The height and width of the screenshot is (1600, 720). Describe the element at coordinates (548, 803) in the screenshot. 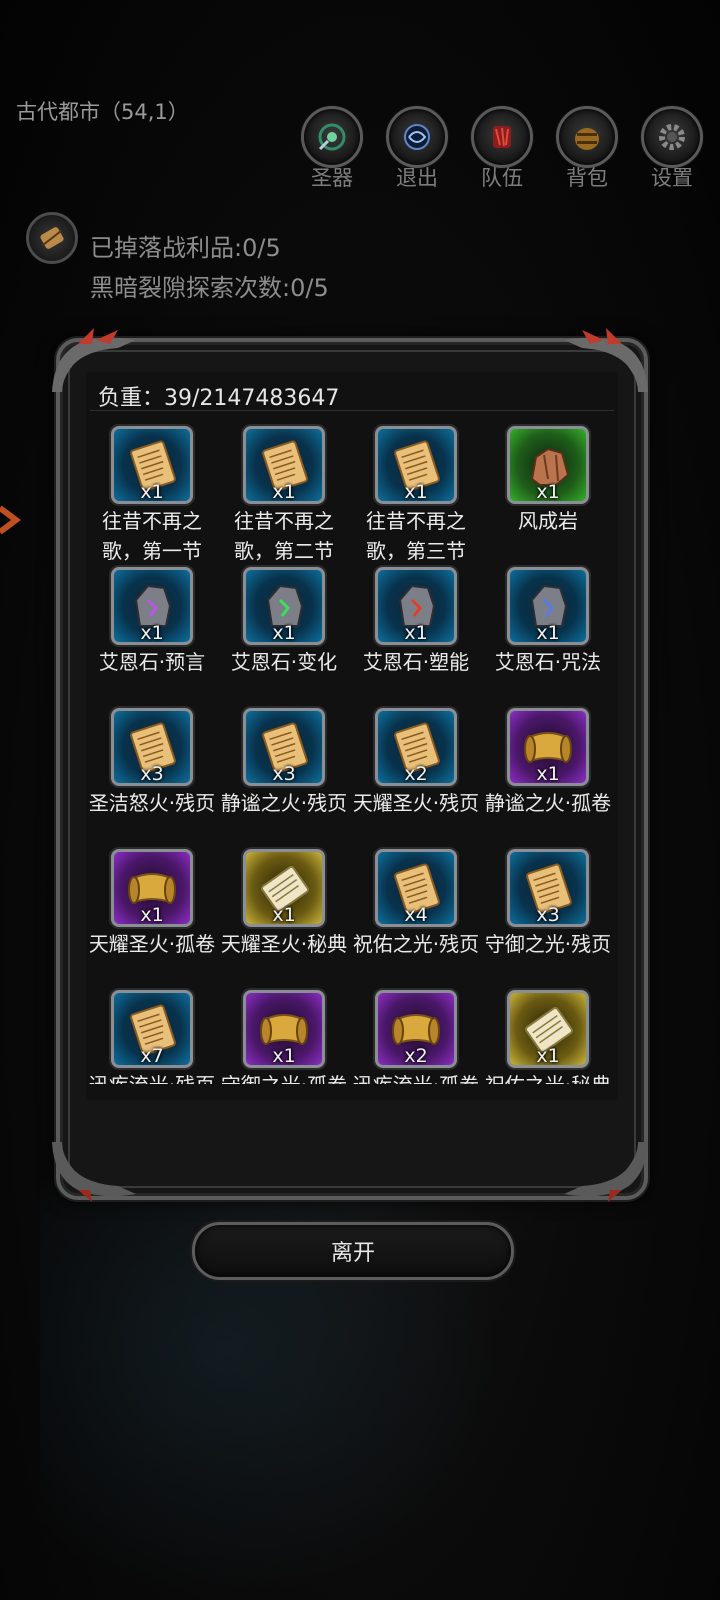

I see `item-name: 静谧之火·孤卷` at that location.